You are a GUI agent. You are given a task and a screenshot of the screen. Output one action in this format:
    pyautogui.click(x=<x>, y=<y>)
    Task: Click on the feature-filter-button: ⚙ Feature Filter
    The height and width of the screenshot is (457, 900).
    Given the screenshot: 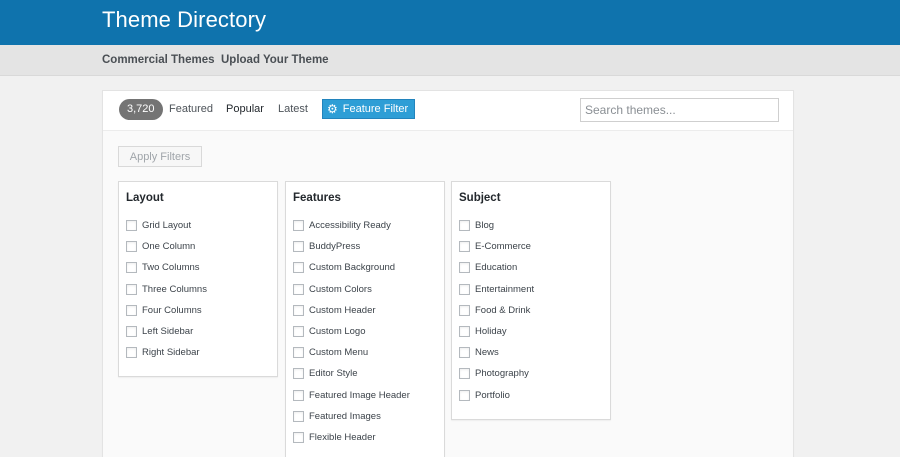 What is the action you would take?
    pyautogui.click(x=369, y=109)
    